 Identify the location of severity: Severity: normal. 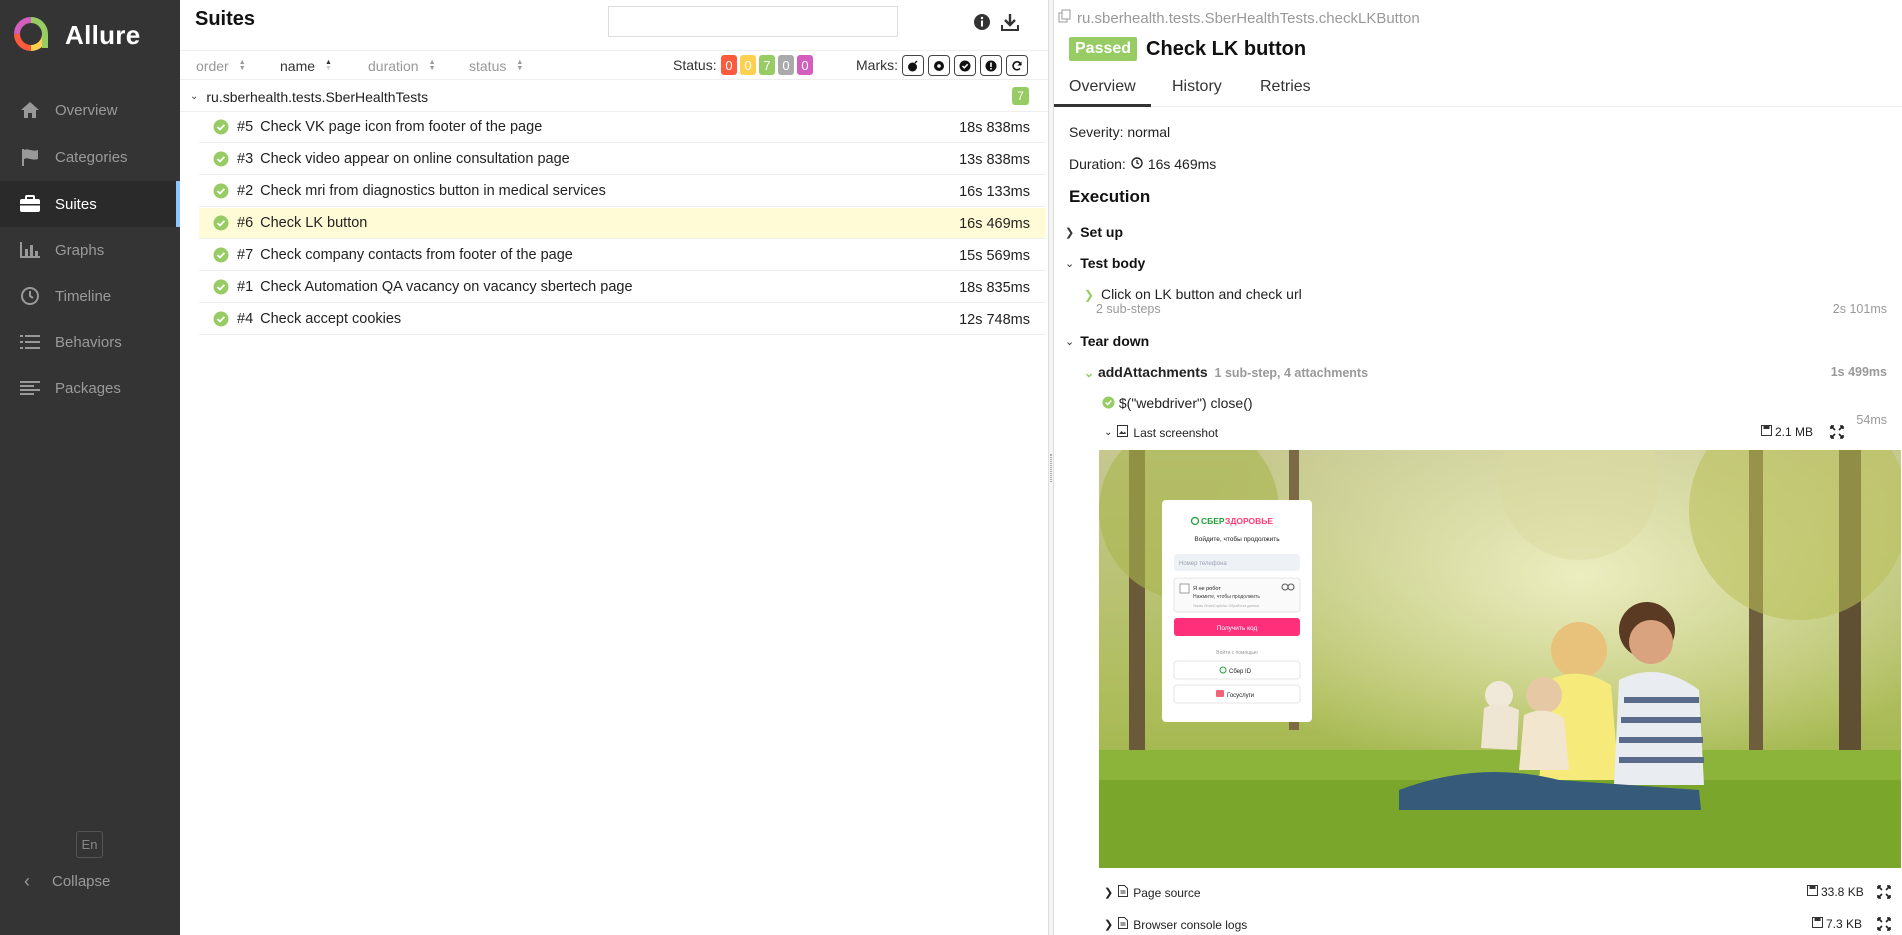
(1120, 132).